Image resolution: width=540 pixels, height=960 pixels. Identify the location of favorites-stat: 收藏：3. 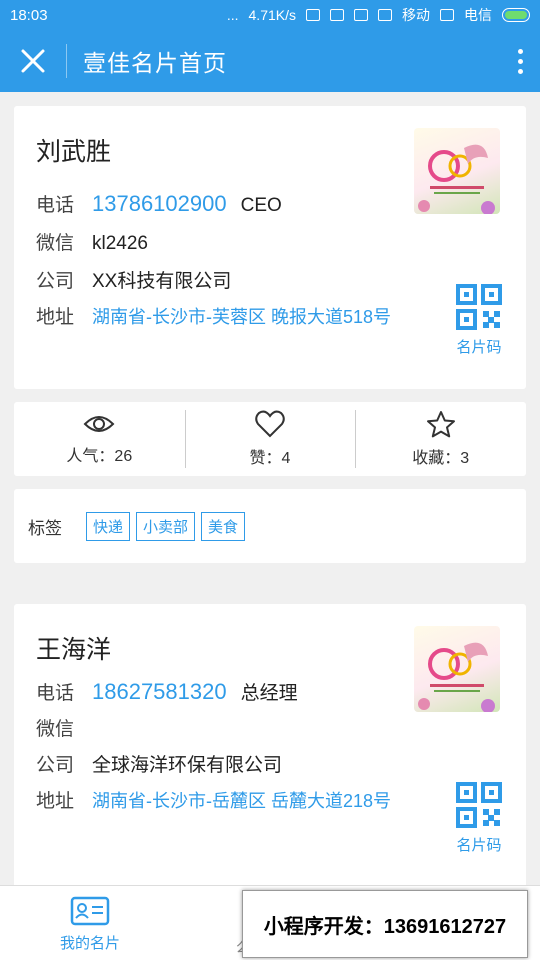
(440, 439).